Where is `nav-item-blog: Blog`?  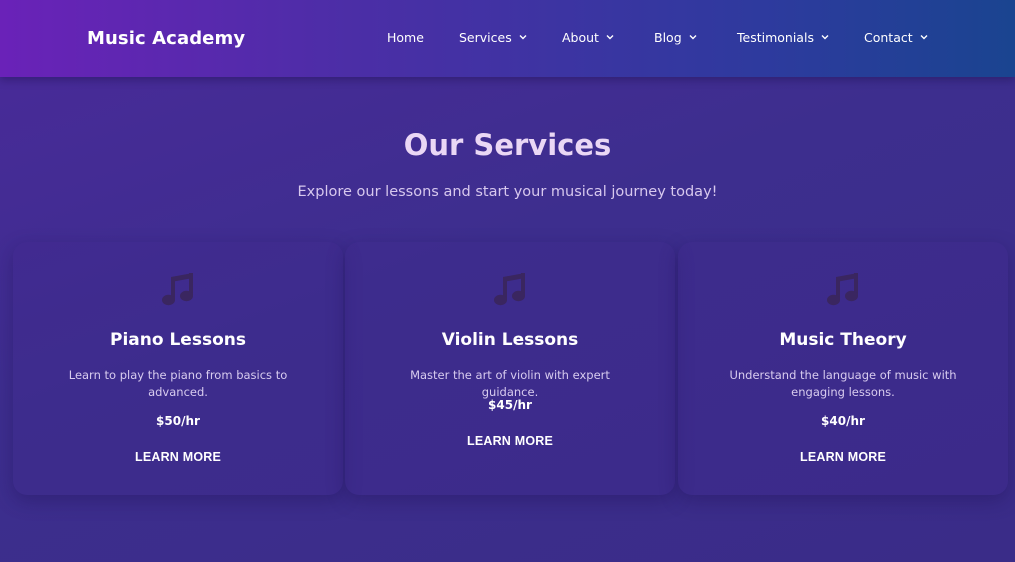
nav-item-blog: Blog is located at coordinates (676, 37).